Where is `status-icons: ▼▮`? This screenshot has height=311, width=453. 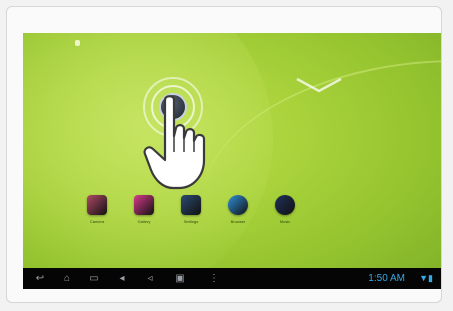 status-icons: ▼▮ is located at coordinates (426, 278).